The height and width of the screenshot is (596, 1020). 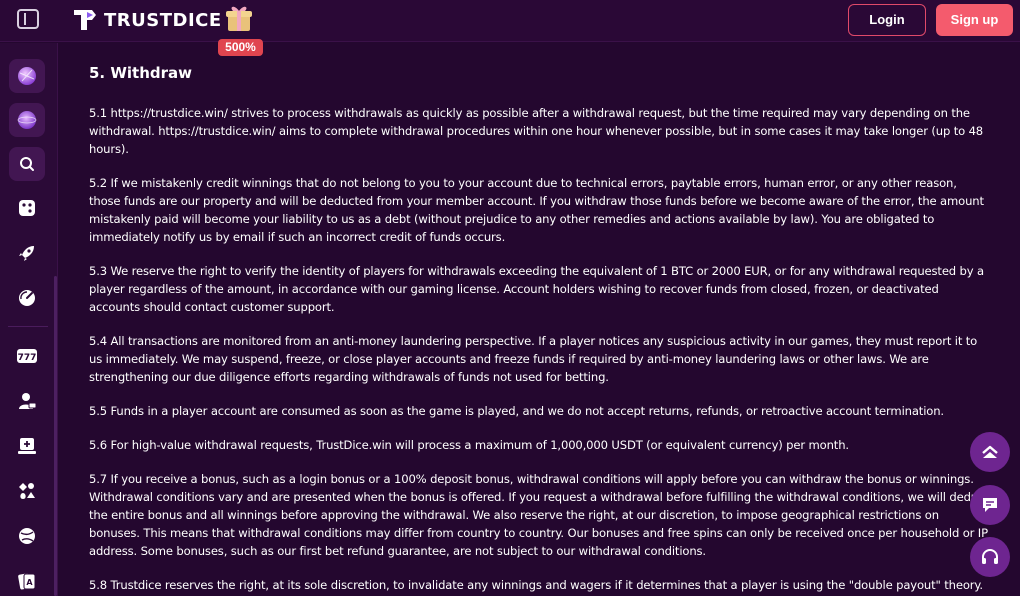 What do you see at coordinates (85, 20) in the screenshot?
I see `trustdice-logo-icon` at bounding box center [85, 20].